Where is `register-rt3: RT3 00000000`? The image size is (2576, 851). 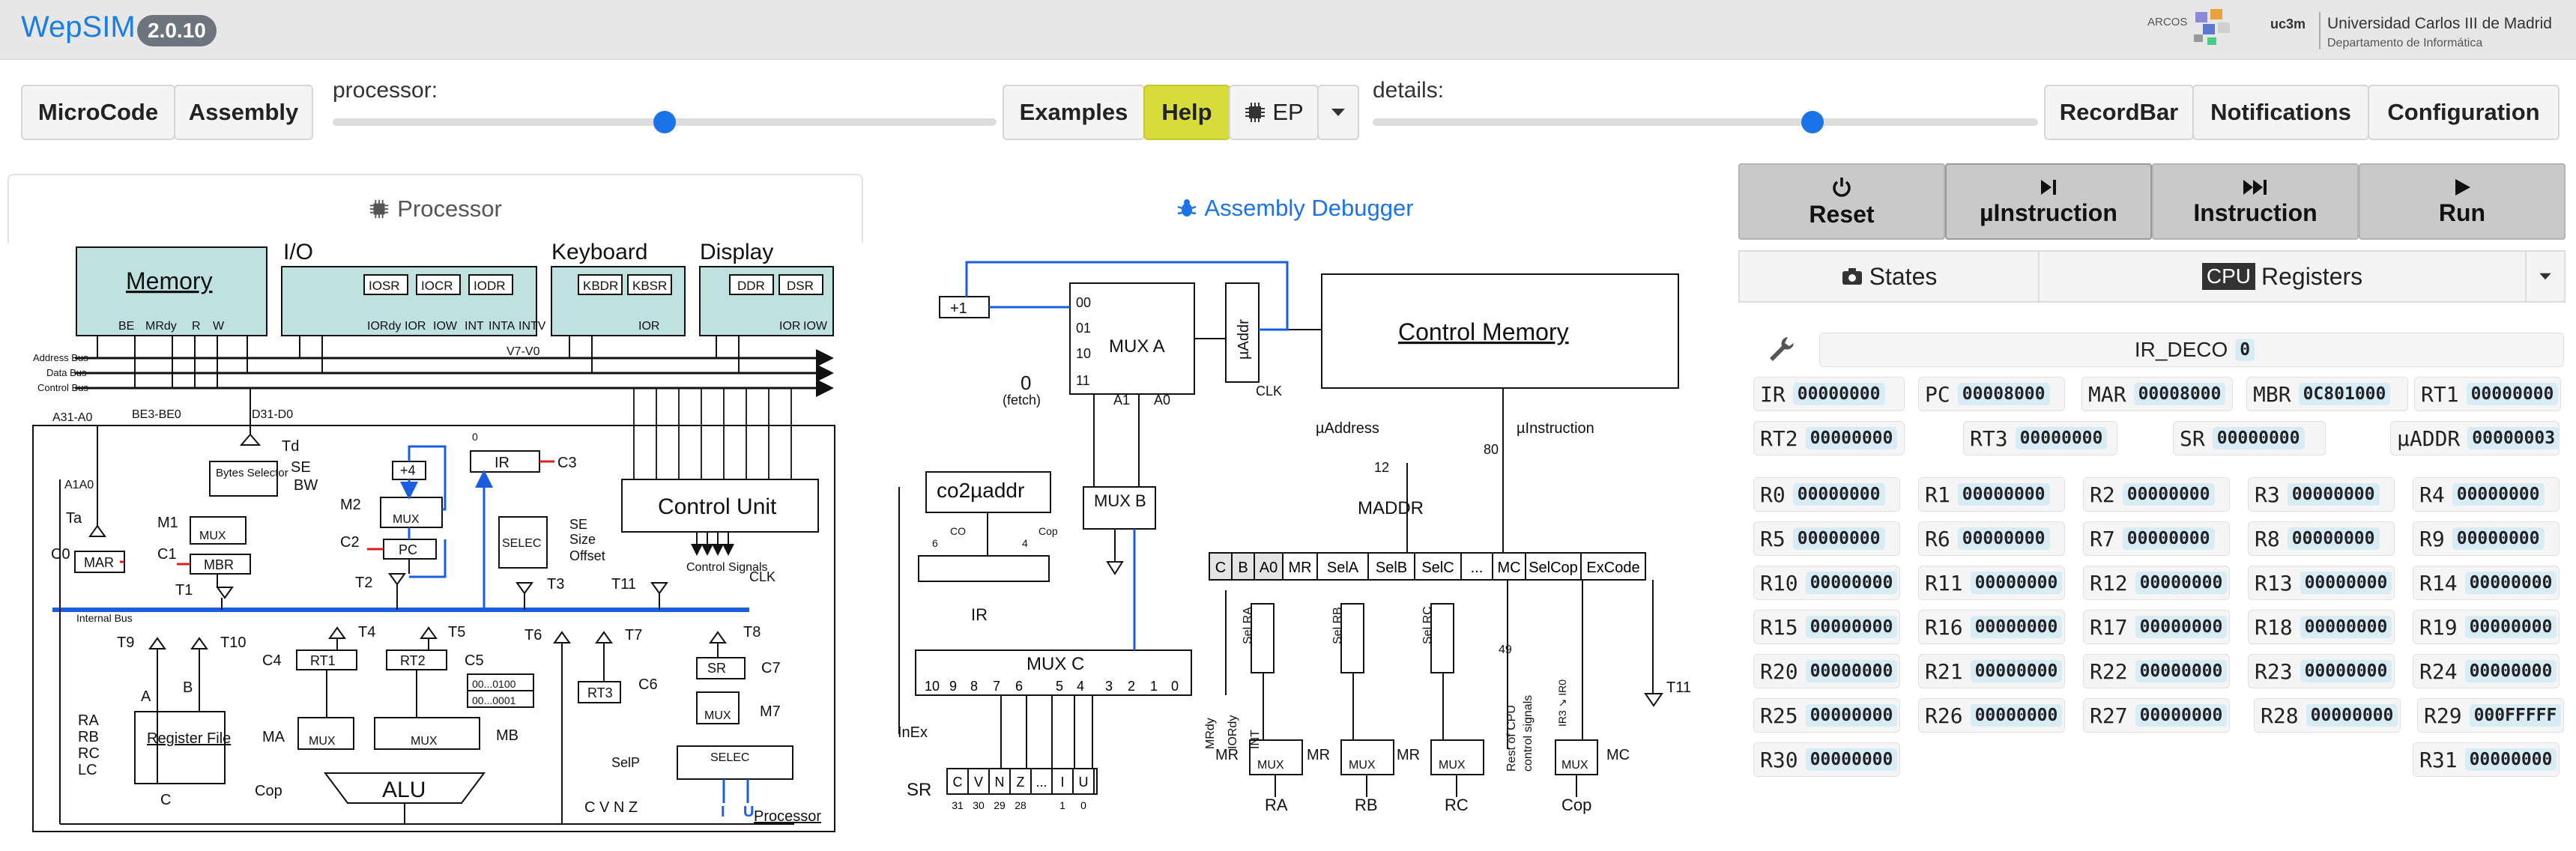
register-rt3: RT3 00000000 is located at coordinates (2040, 438).